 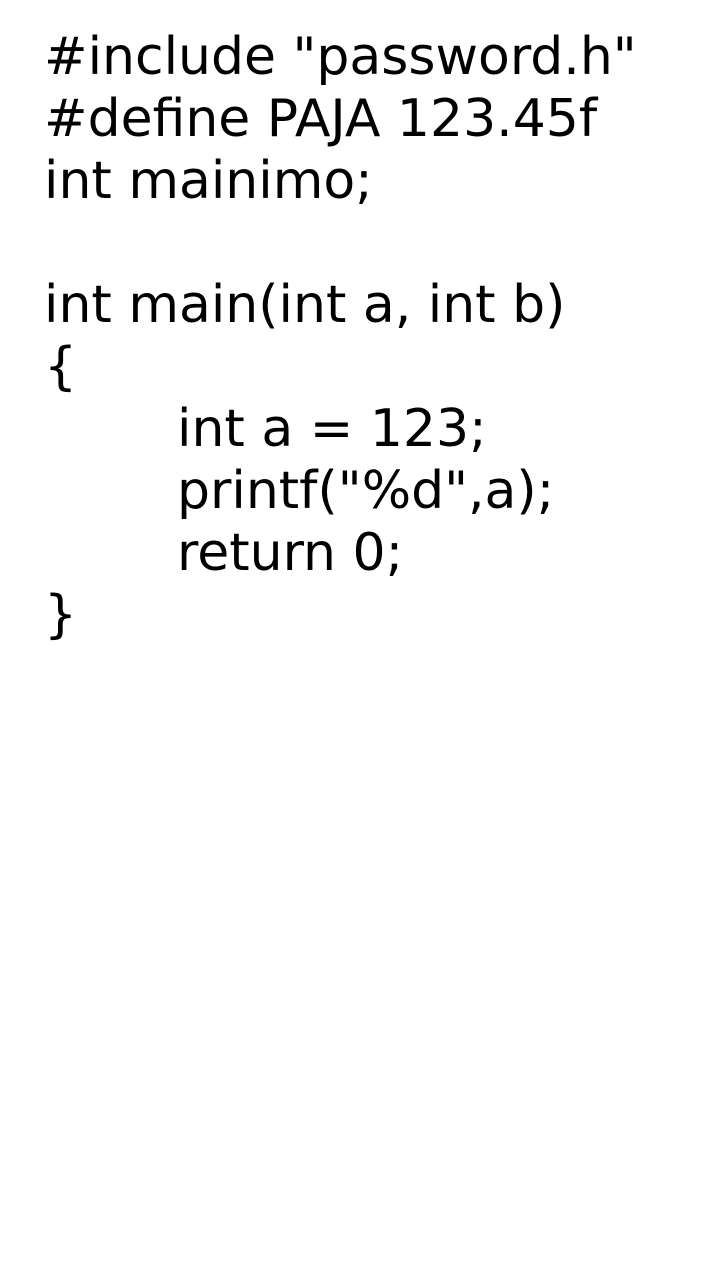 What do you see at coordinates (321, 119) in the screenshot?
I see `code-line-define: #define PAJA 123.45f` at bounding box center [321, 119].